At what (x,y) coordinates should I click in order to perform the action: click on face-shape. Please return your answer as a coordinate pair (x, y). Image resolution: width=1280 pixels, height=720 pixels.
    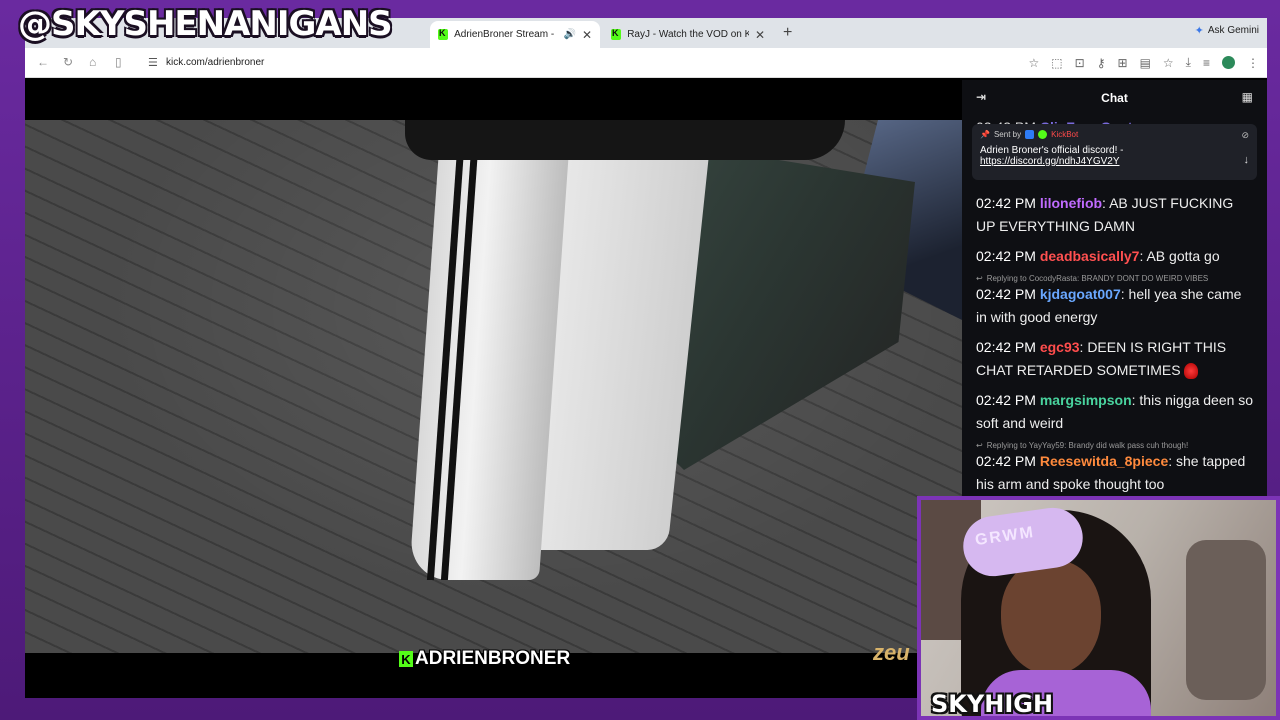
    Looking at the image, I should click on (1051, 617).